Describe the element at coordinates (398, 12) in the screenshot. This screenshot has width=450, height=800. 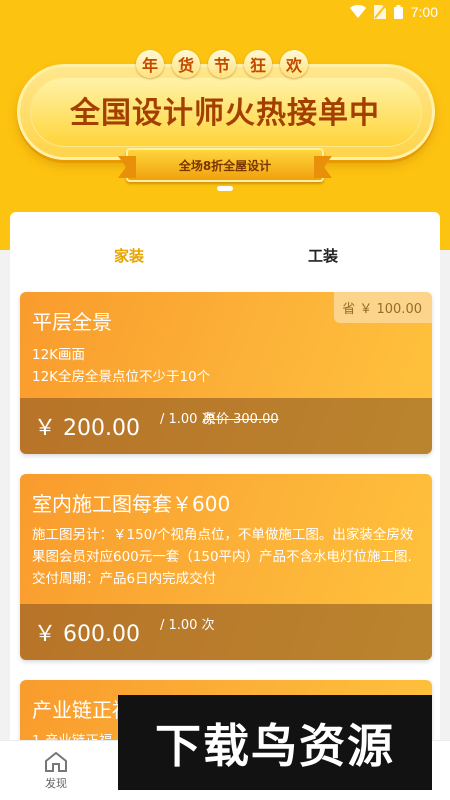
I see `battery-icon` at that location.